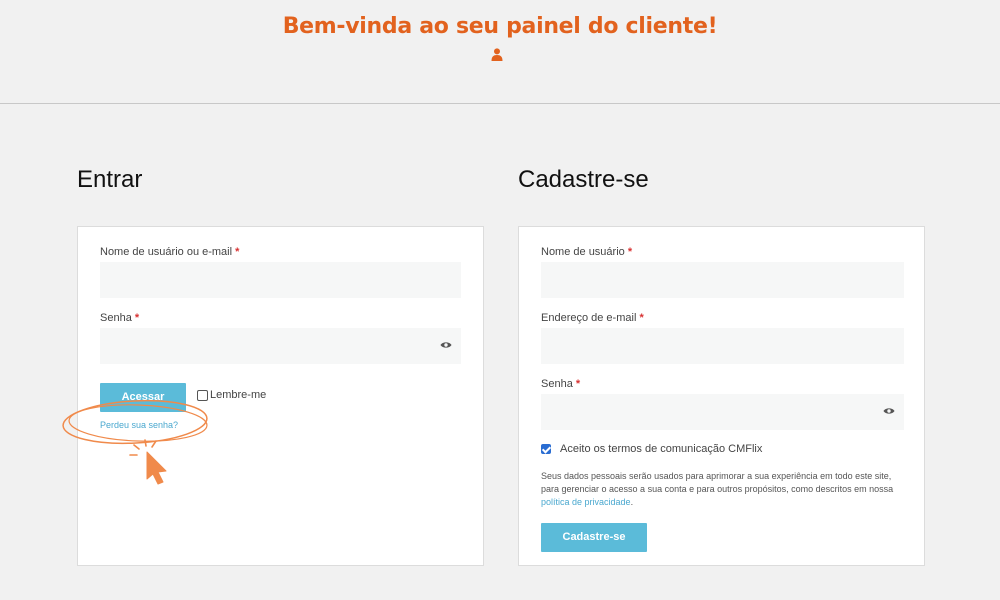 Image resolution: width=1000 pixels, height=600 pixels. I want to click on user-icon, so click(497, 54).